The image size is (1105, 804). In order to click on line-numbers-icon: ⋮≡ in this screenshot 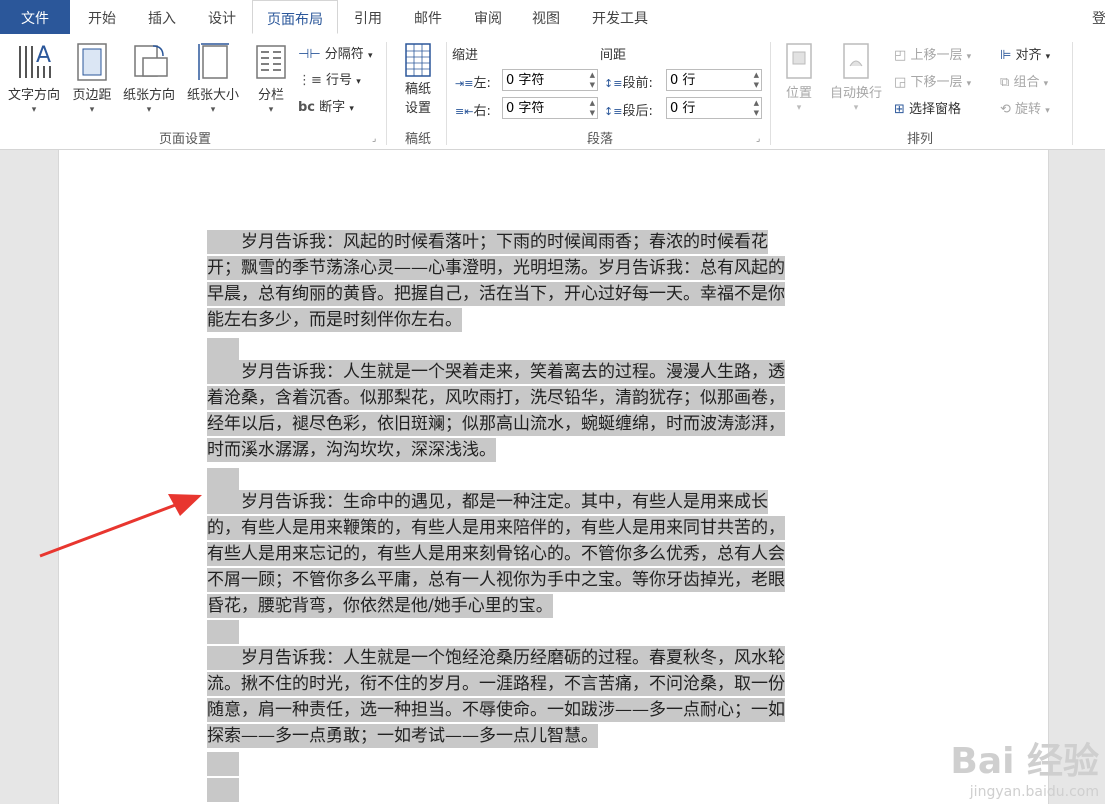, I will do `click(310, 80)`.